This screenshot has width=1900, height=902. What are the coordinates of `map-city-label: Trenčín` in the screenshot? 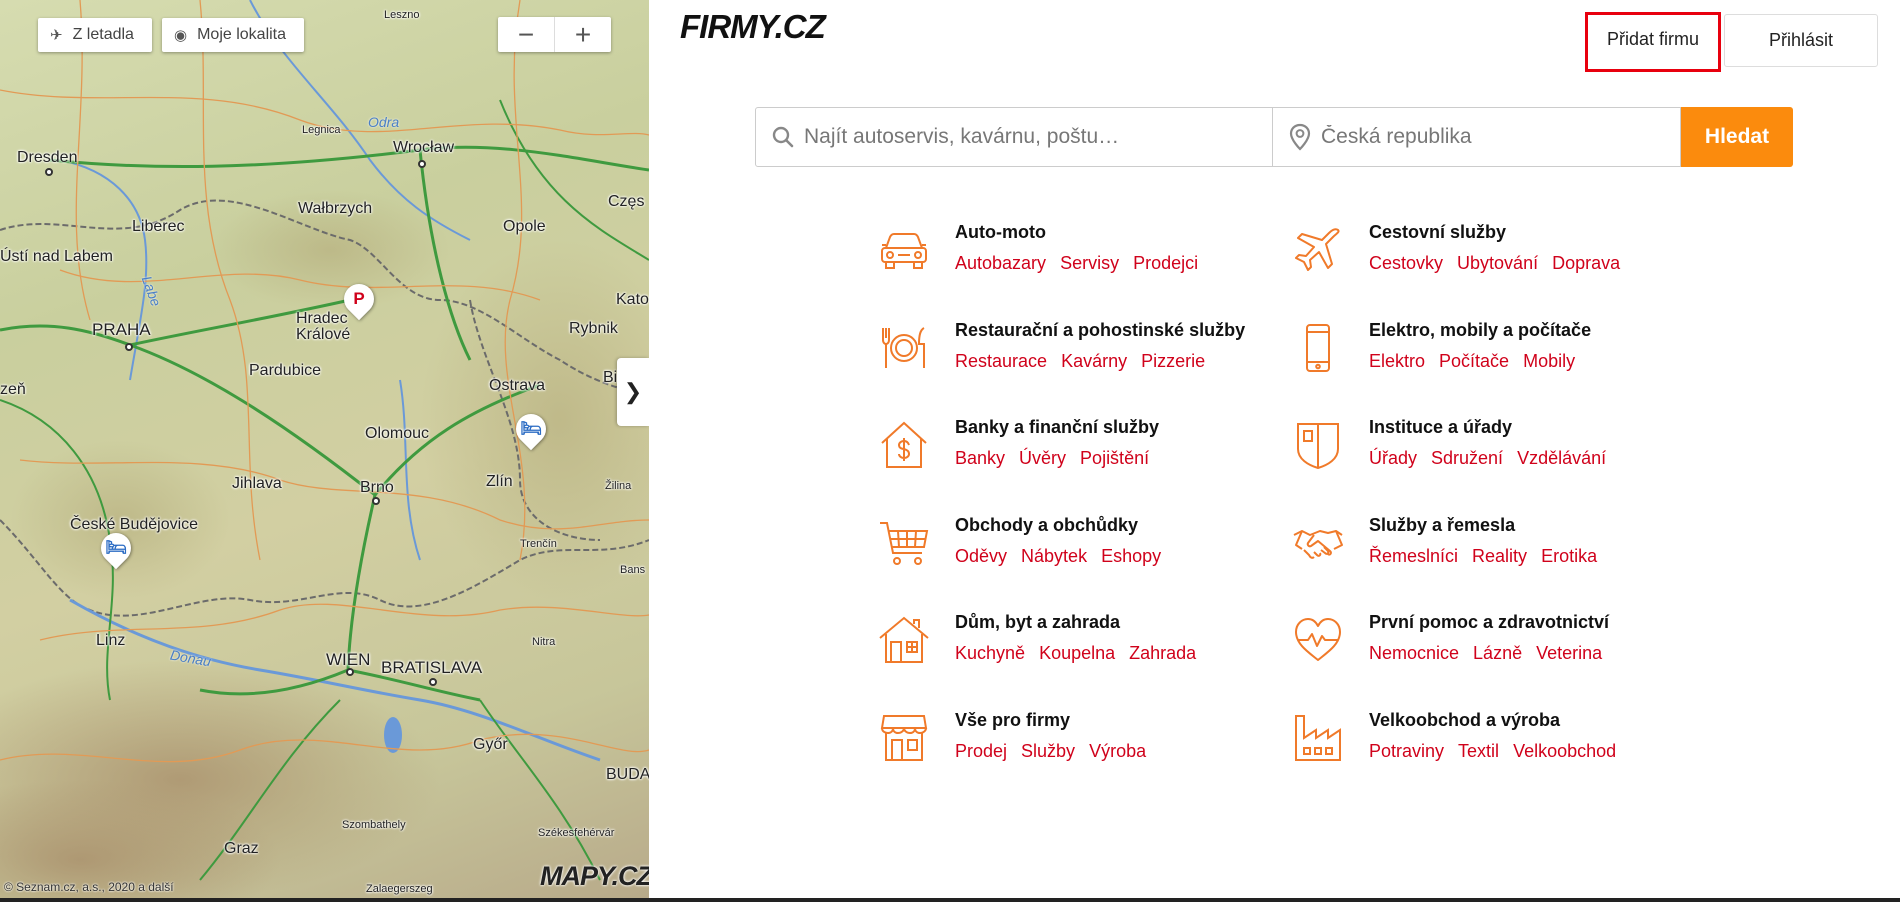 It's located at (538, 544).